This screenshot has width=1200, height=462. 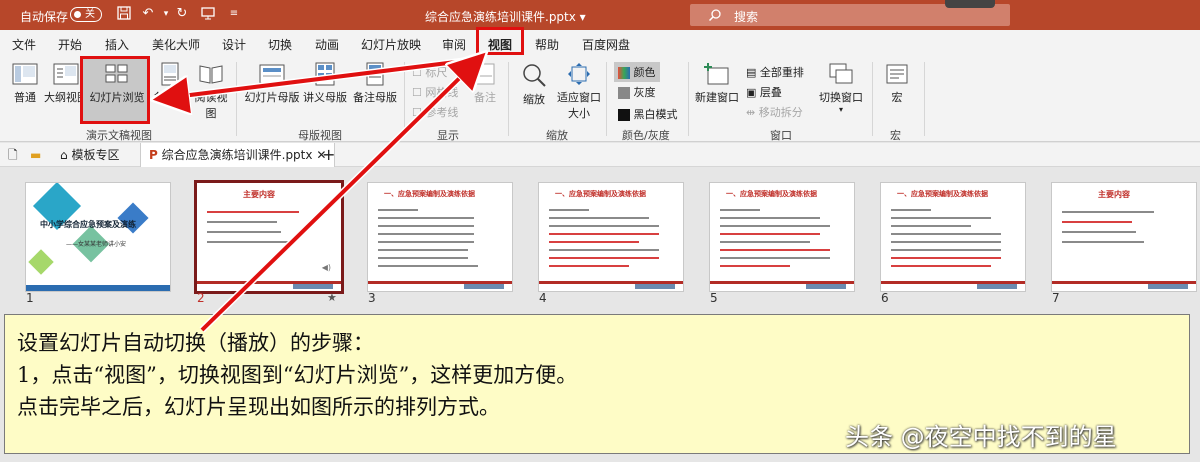 I want to click on macro-icon, so click(x=897, y=74).